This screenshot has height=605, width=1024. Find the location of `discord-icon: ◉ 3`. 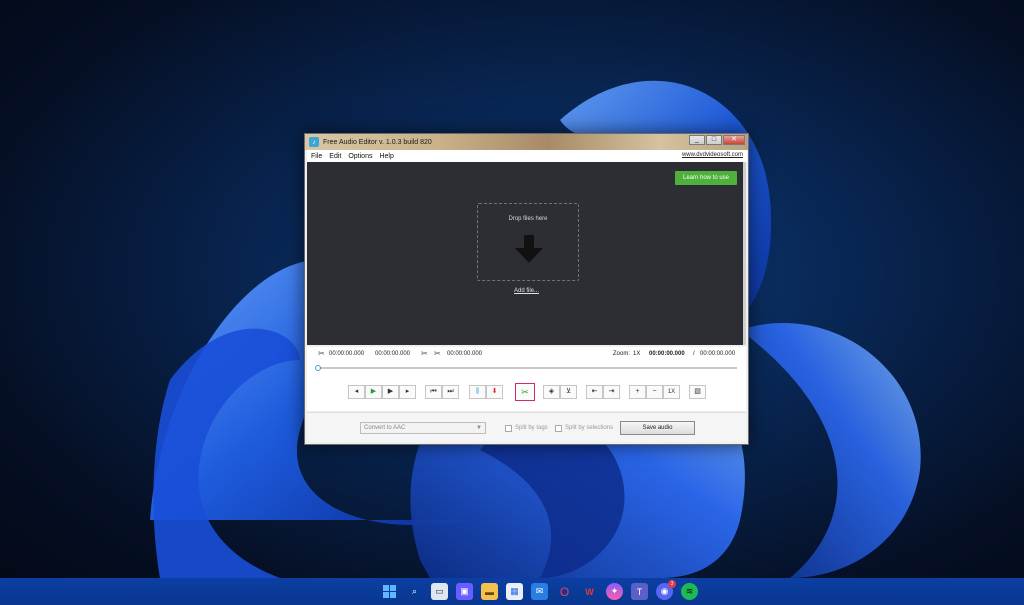

discord-icon: ◉ 3 is located at coordinates (666, 590).